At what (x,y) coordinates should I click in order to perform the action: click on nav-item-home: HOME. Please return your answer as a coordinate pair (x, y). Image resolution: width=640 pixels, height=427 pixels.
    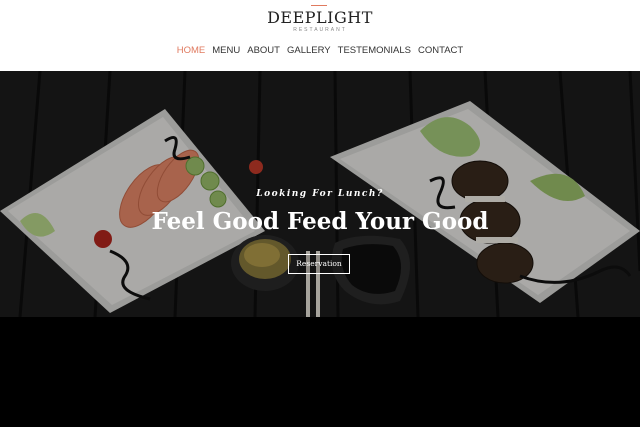
    Looking at the image, I should click on (191, 51).